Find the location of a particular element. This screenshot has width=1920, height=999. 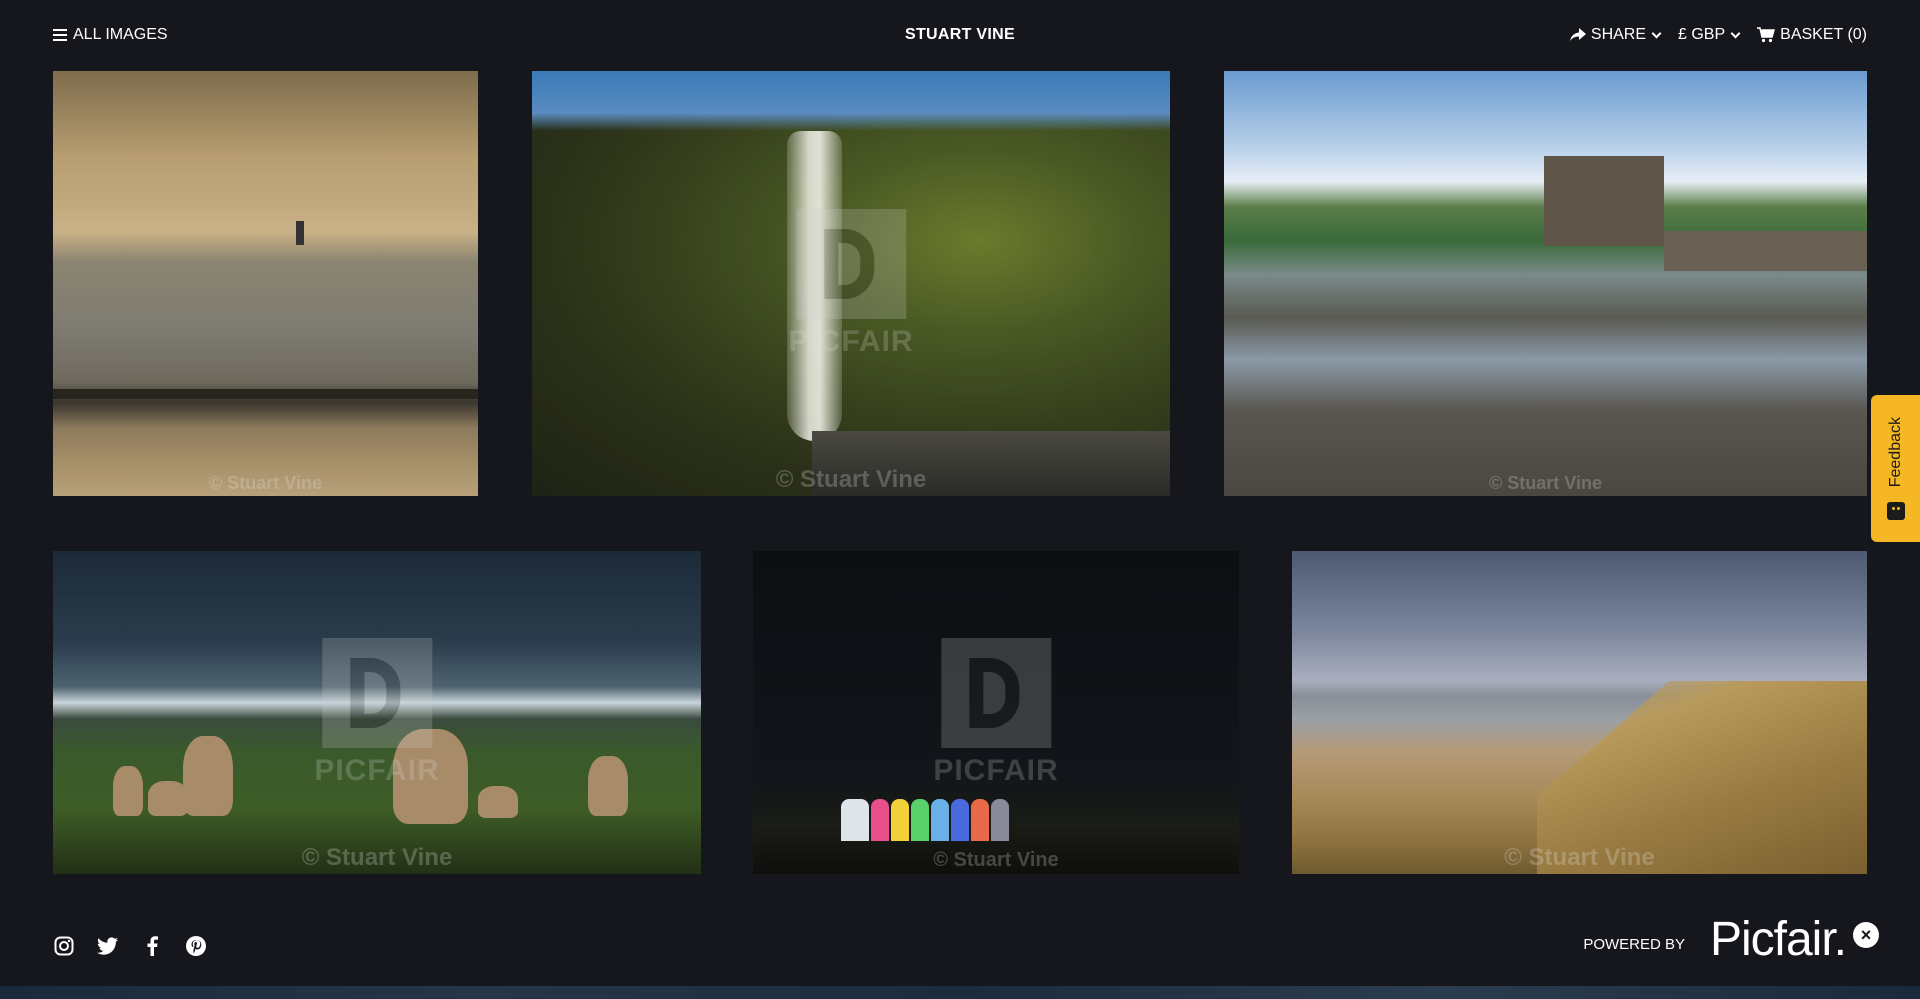

share-icon is located at coordinates (1577, 34).